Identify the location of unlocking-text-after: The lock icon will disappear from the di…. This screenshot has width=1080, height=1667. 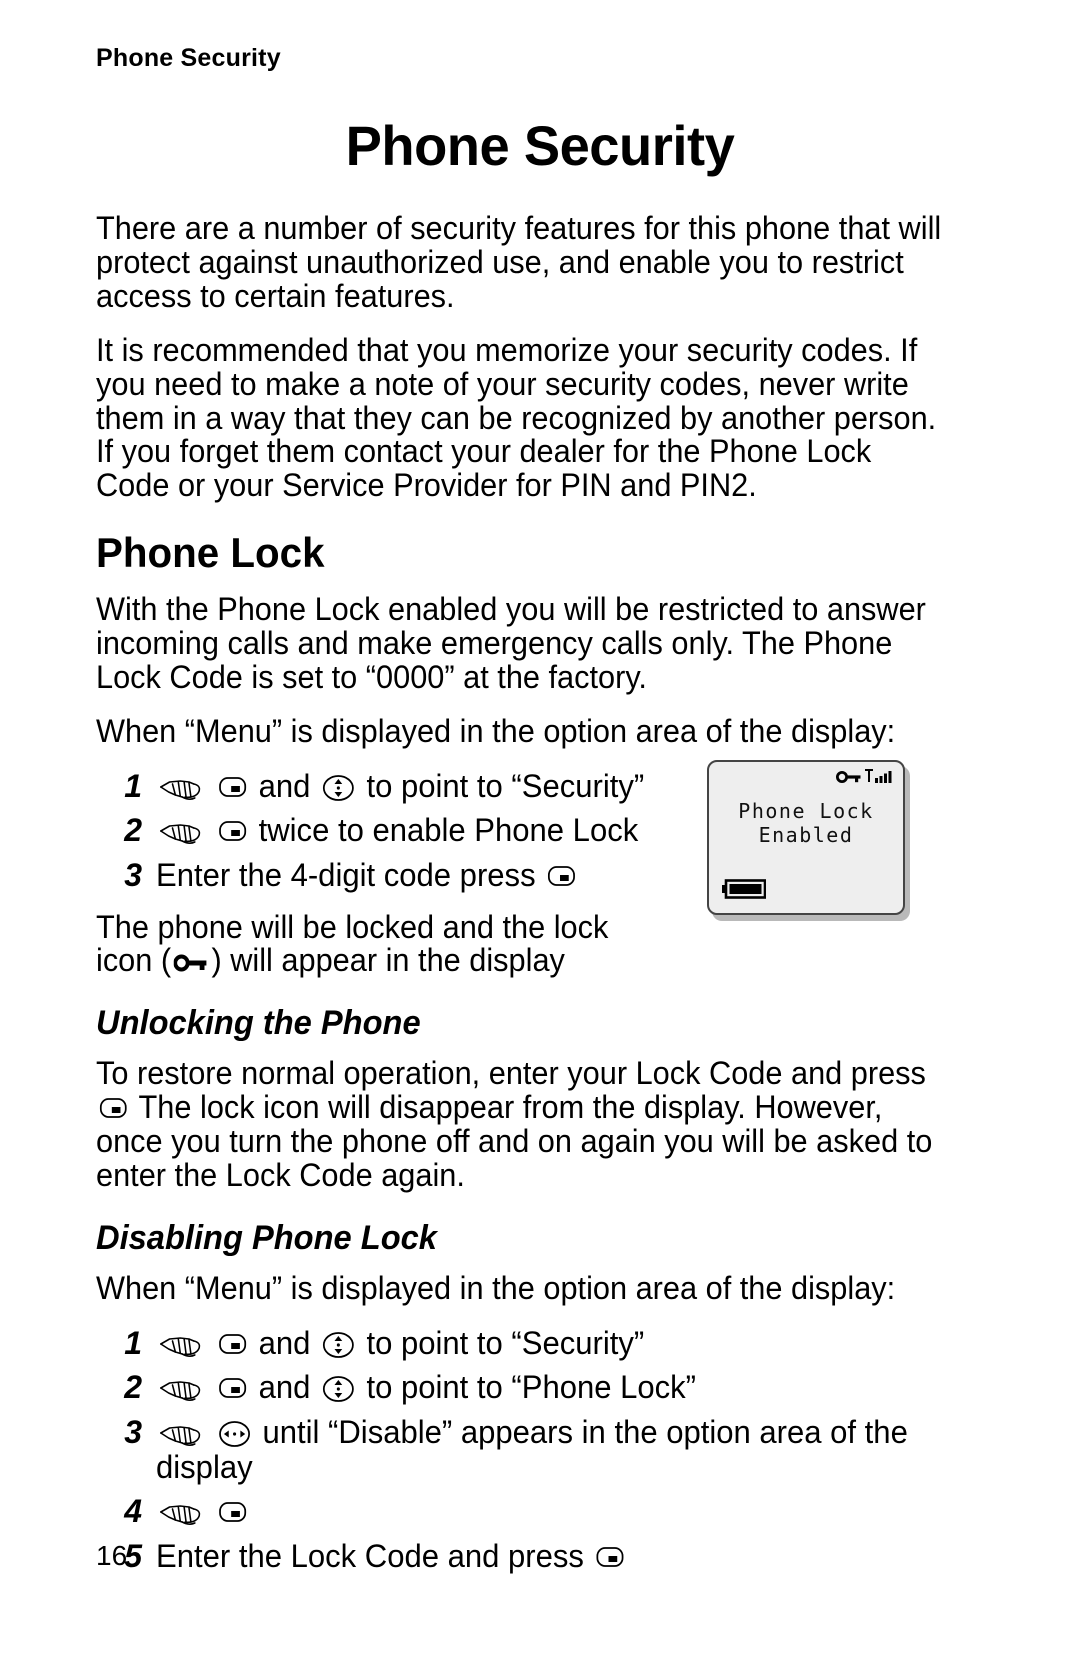
(514, 1141).